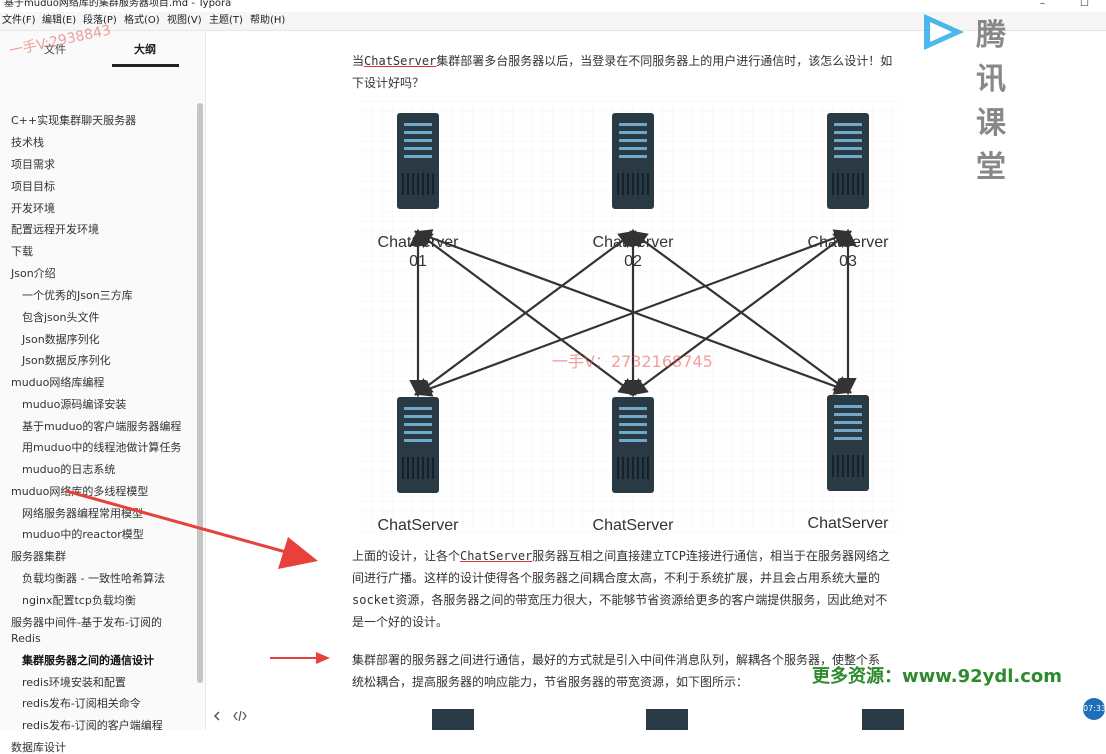 Image resolution: width=1106 pixels, height=754 pixels. What do you see at coordinates (400, 61) in the screenshot?
I see `p1-keyword: ChatServer` at bounding box center [400, 61].